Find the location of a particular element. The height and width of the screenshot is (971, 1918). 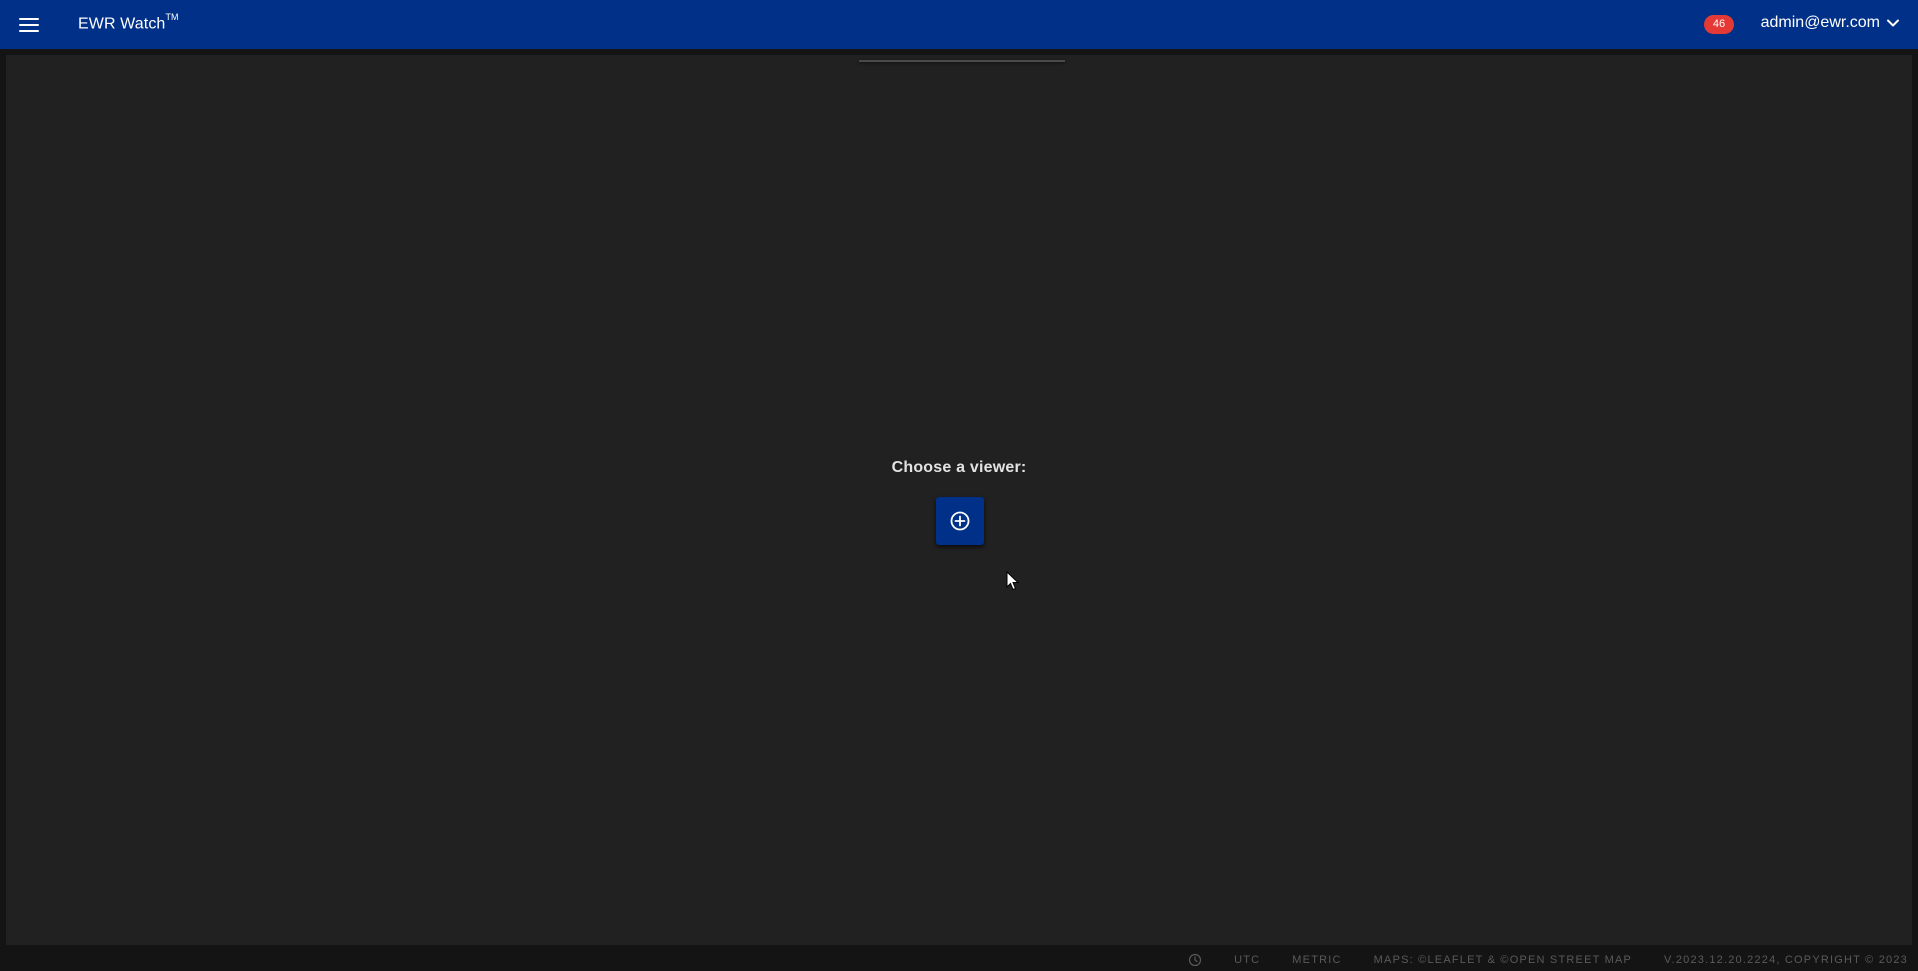

user-email: admin@ewr.com is located at coordinates (1820, 22).